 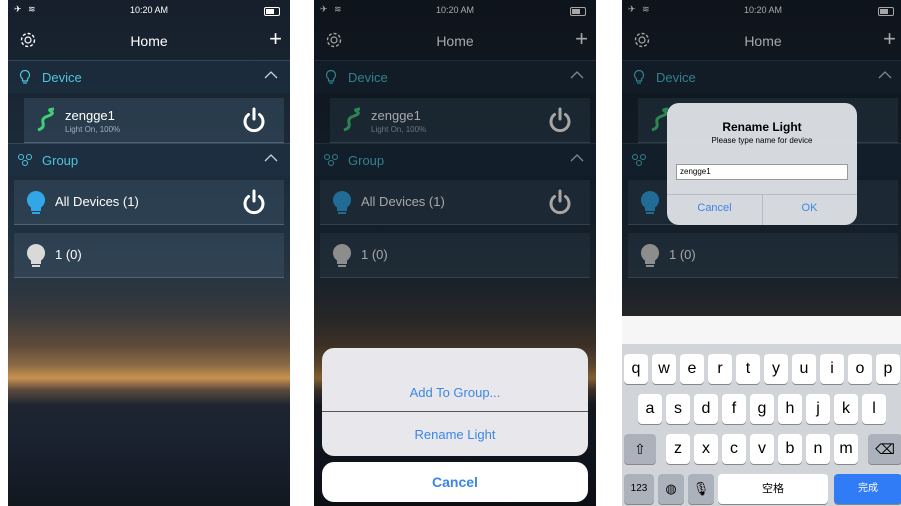 What do you see at coordinates (701, 489) in the screenshot?
I see `microphone-icon: 🎙` at bounding box center [701, 489].